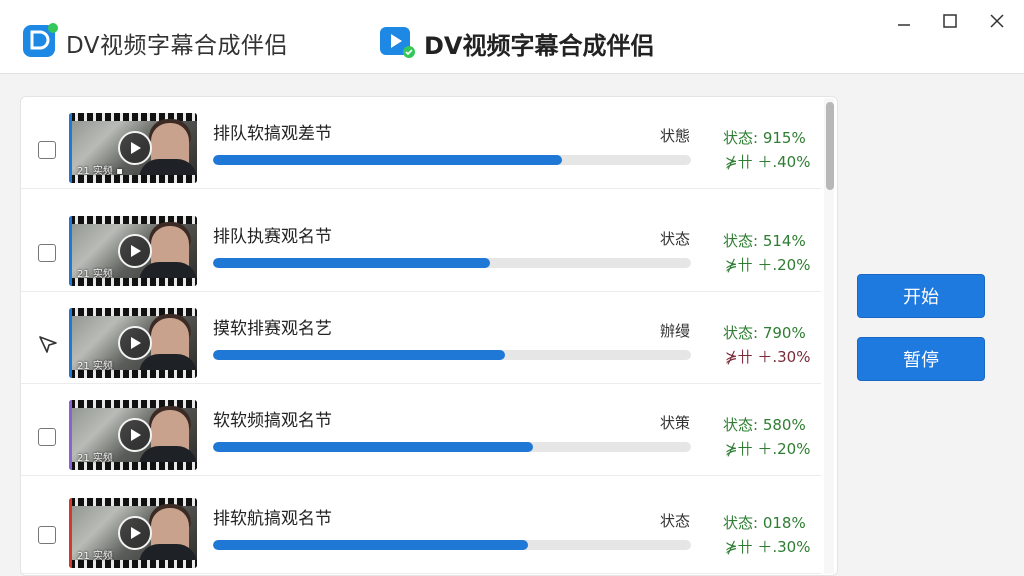  Describe the element at coordinates (675, 136) in the screenshot. I see `task-status-label: 状態` at that location.